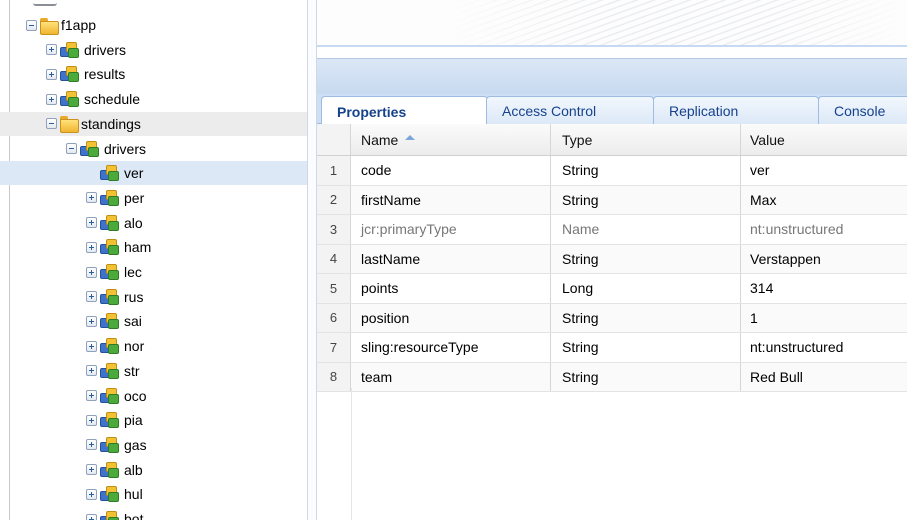 This screenshot has width=907, height=520. Describe the element at coordinates (570, 110) in the screenshot. I see `tab-access-control: Access Control` at that location.